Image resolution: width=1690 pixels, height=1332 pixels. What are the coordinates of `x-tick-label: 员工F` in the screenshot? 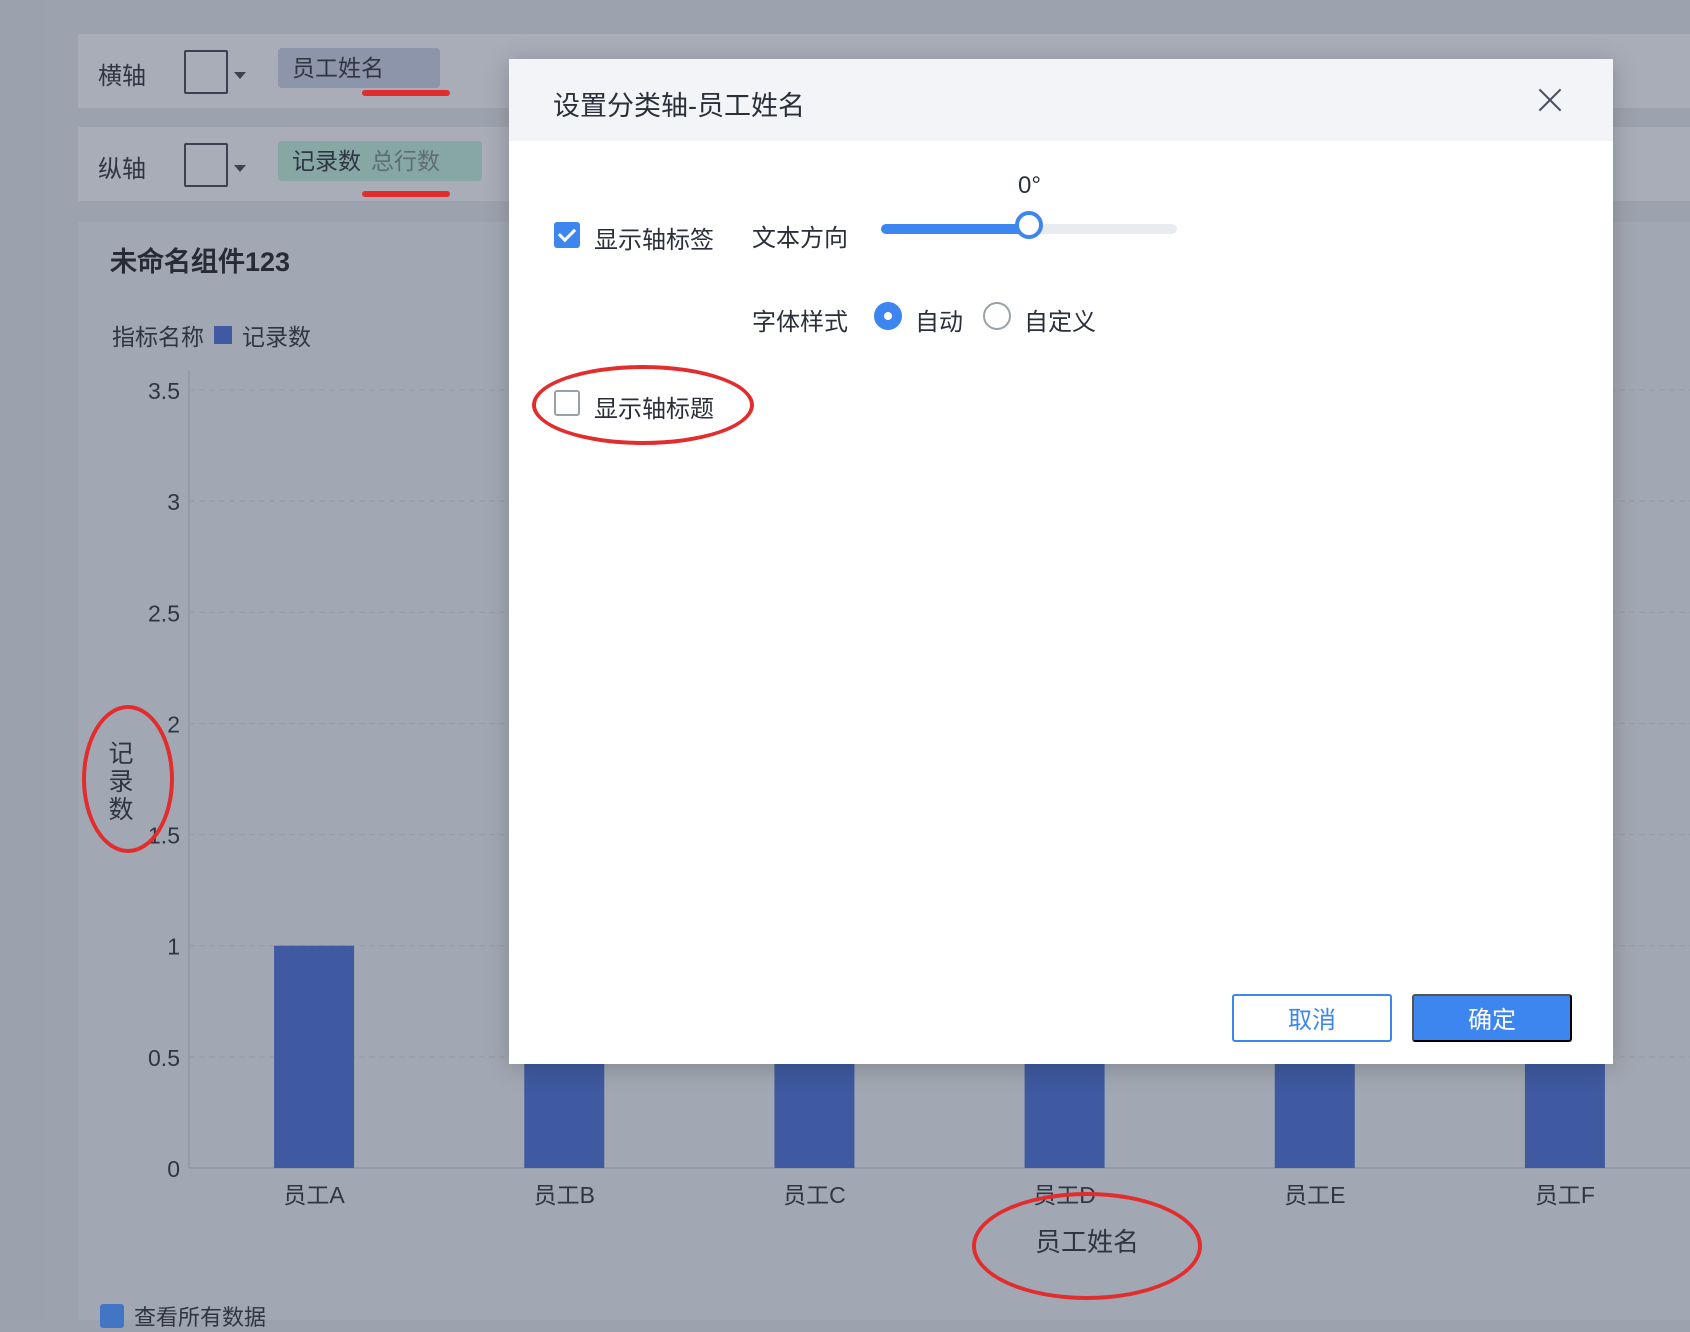 It's located at (1565, 1195).